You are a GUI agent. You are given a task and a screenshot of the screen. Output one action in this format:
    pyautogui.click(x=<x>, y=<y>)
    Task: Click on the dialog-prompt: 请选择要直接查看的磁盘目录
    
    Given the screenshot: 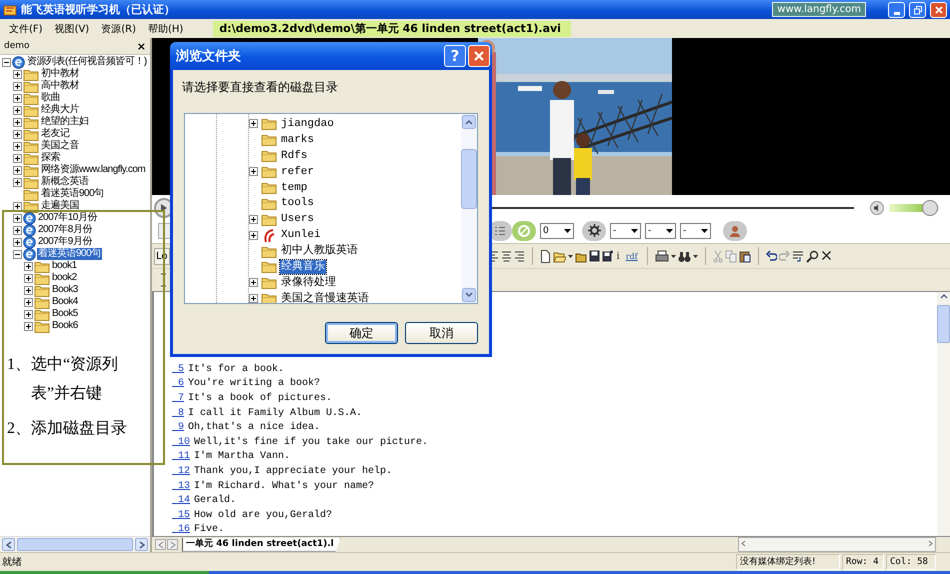 What is the action you would take?
    pyautogui.click(x=260, y=87)
    